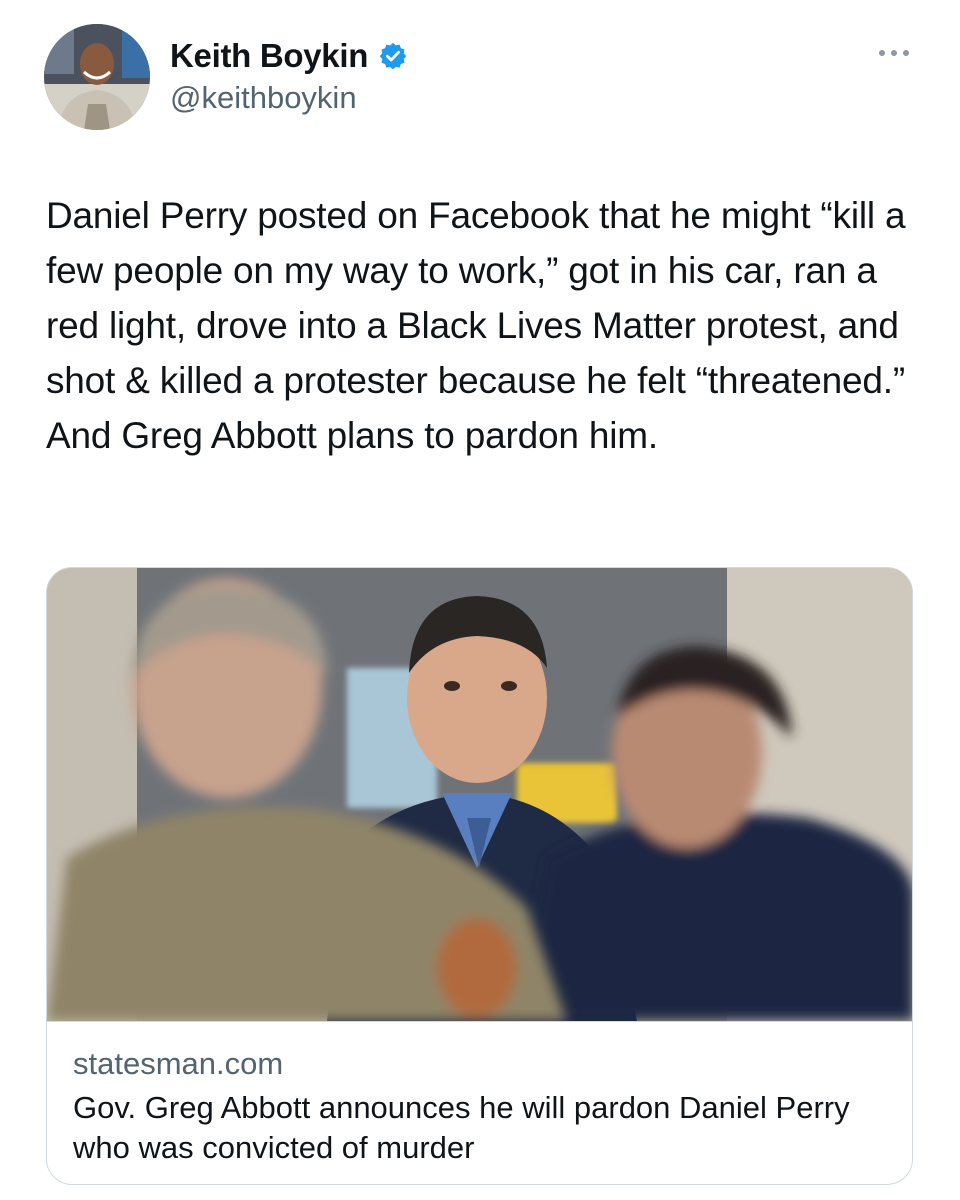 This screenshot has width=960, height=1200. What do you see at coordinates (178, 1063) in the screenshot?
I see `card-domain: statesman.com` at bounding box center [178, 1063].